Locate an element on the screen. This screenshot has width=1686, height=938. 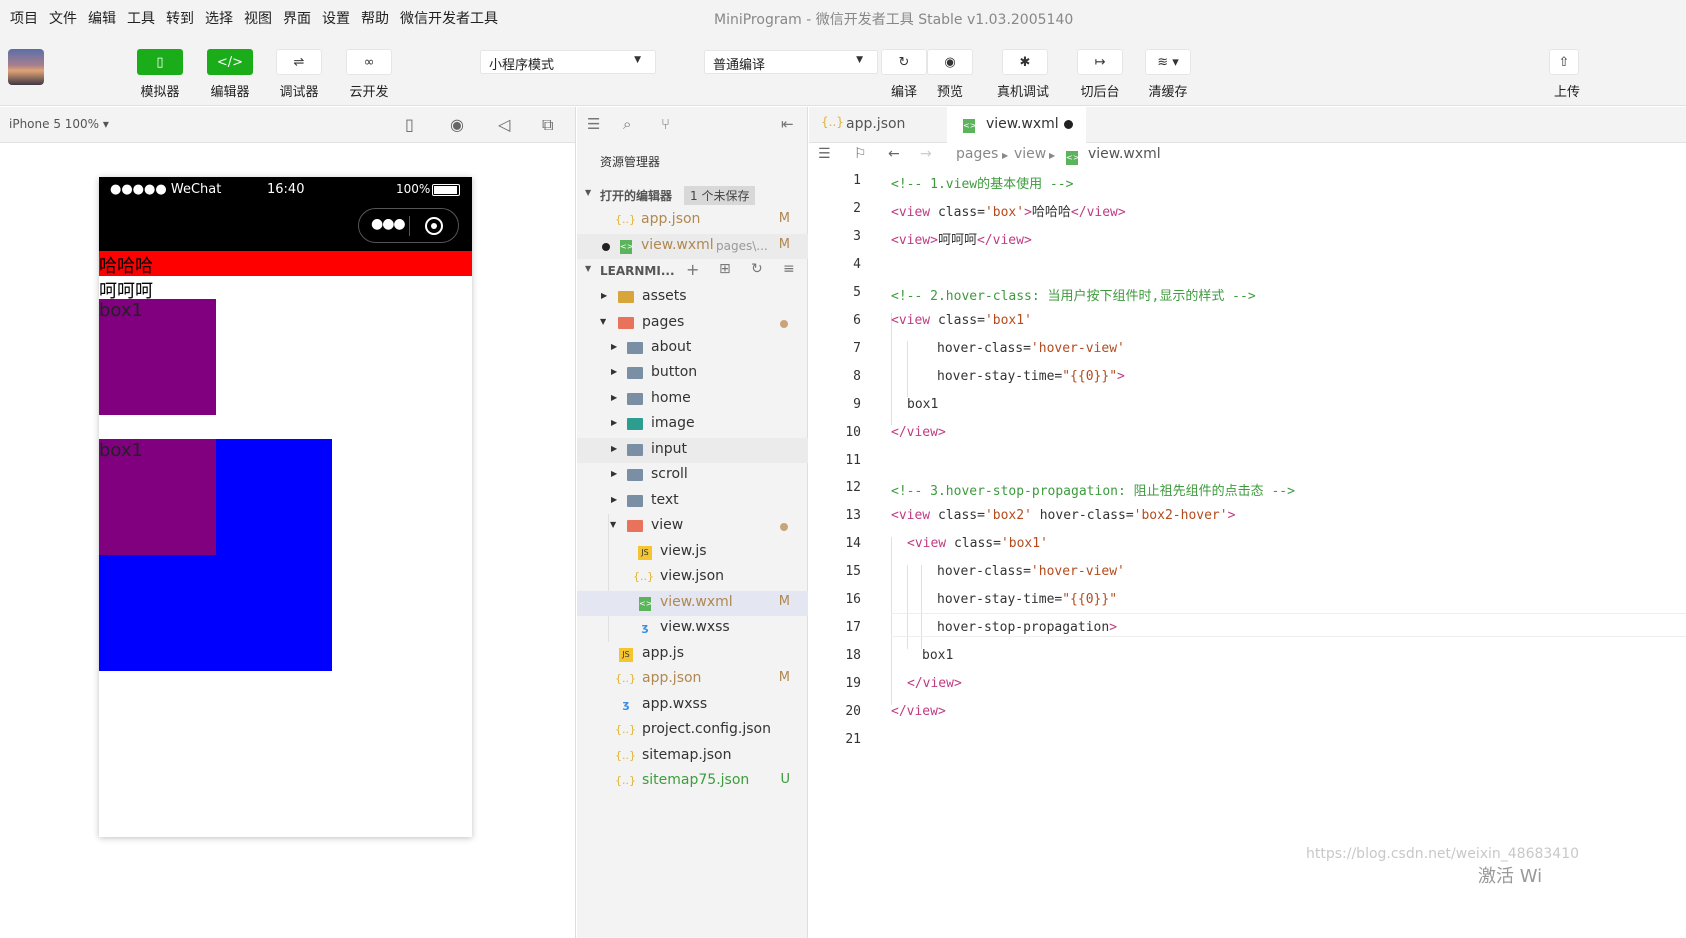
tree-item-scroll: ▶ scroll is located at coordinates (692, 475).